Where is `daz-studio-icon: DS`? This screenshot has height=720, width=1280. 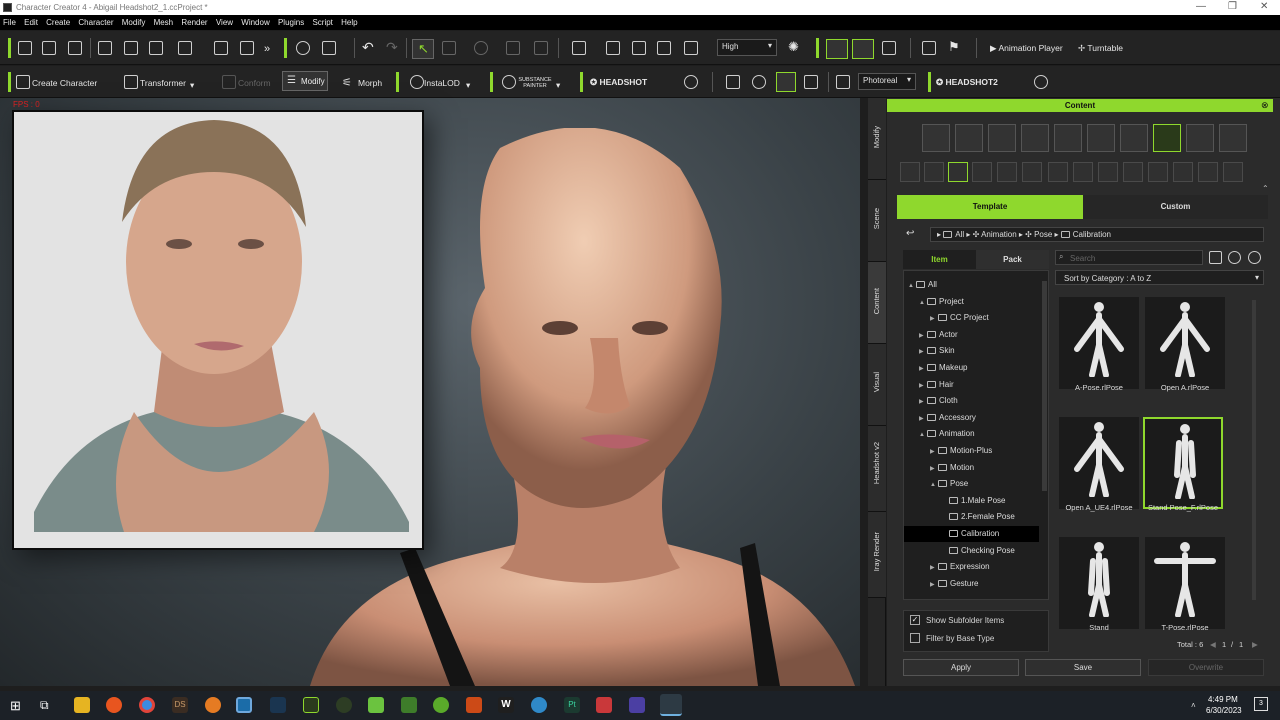
daz-studio-icon: DS is located at coordinates (180, 705).